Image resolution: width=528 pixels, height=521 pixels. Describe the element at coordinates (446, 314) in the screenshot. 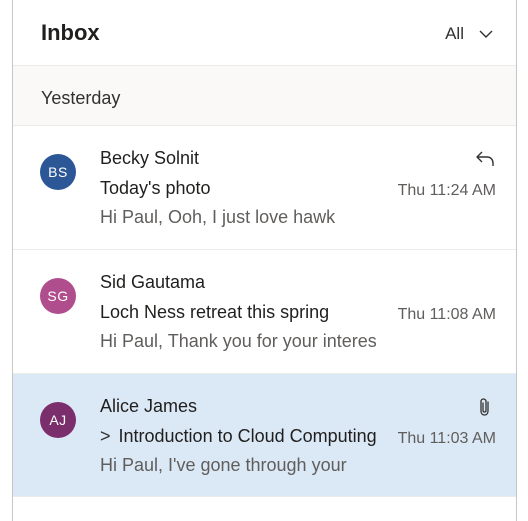

I see `message-time: Thu 11:08 AM` at that location.